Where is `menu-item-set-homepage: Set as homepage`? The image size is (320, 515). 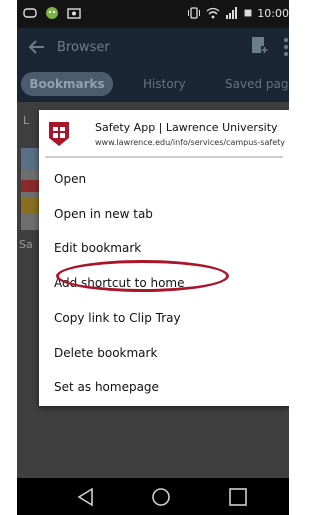
menu-item-set-homepage: Set as homepage is located at coordinates (164, 387).